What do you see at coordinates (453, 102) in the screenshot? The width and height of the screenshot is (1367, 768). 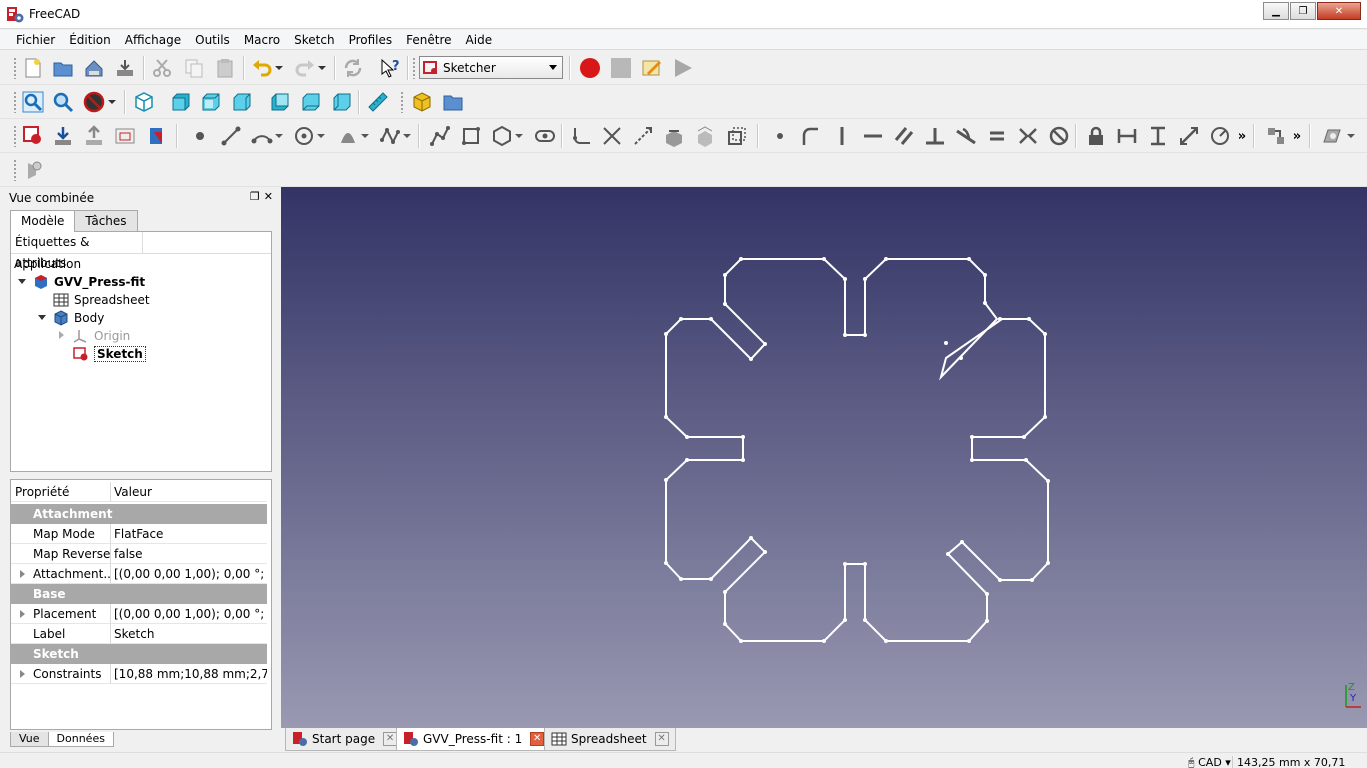 I see `create-group-button` at bounding box center [453, 102].